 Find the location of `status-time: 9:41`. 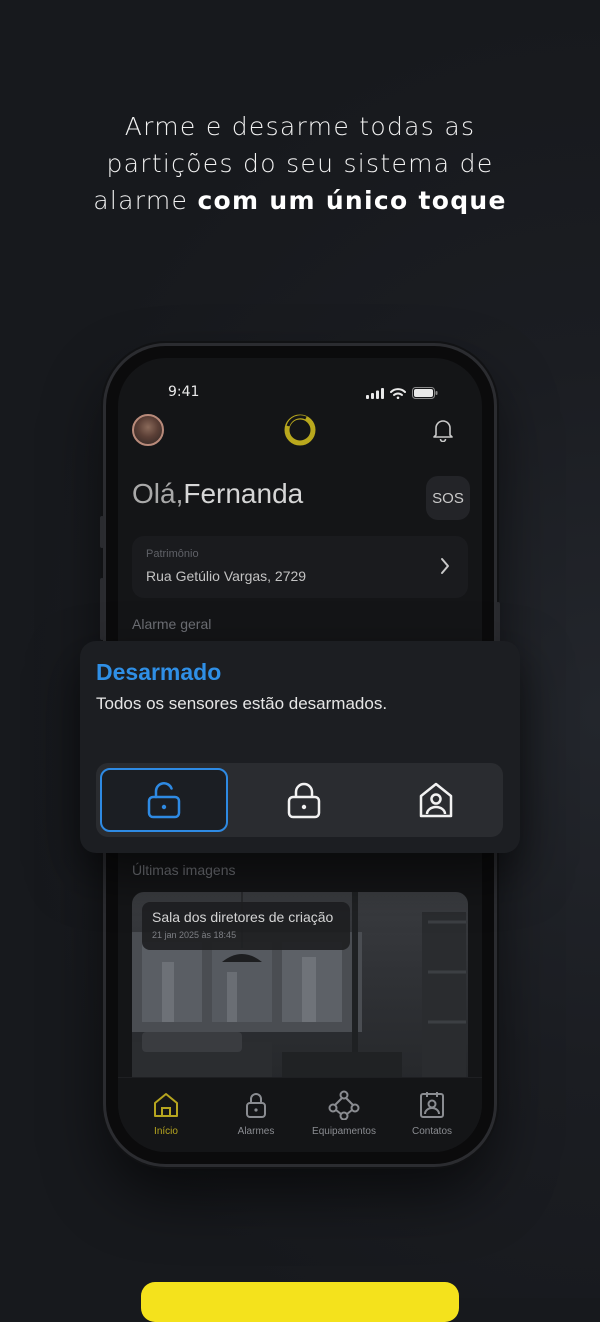

status-time: 9:41 is located at coordinates (184, 392).